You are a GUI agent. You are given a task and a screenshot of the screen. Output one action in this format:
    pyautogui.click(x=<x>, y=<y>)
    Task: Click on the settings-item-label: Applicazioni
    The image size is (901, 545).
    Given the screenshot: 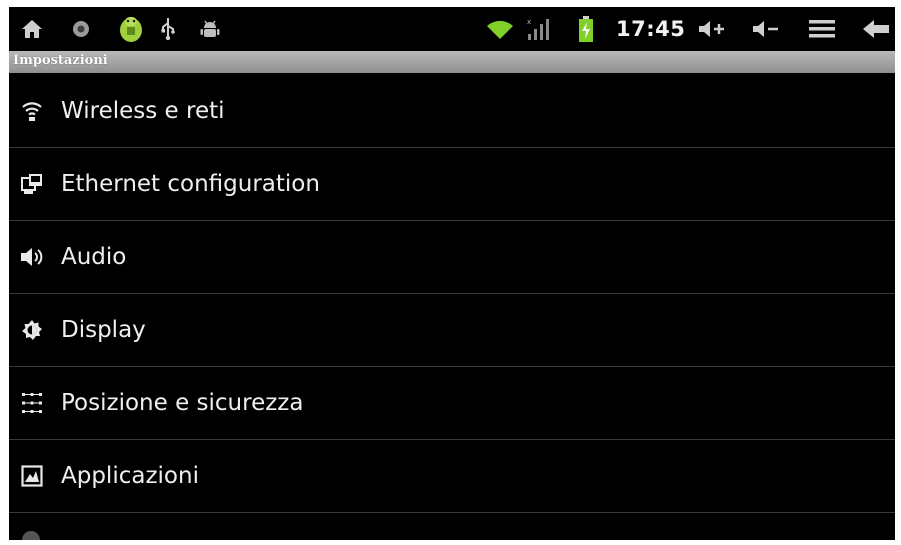 What is the action you would take?
    pyautogui.click(x=130, y=476)
    